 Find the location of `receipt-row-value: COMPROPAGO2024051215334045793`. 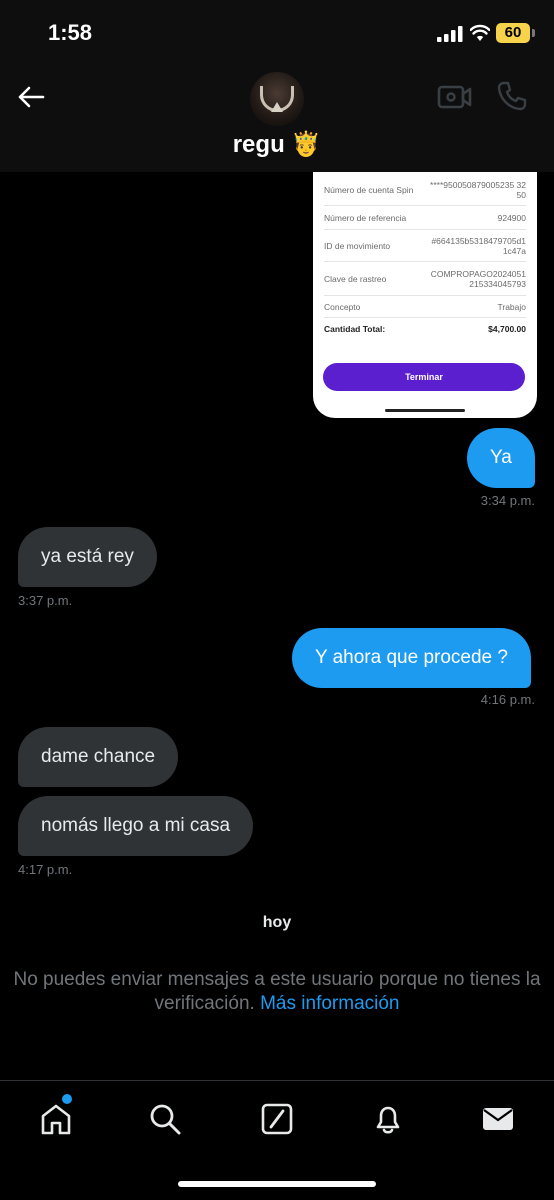

receipt-row-value: COMPROPAGO2024051215334045793 is located at coordinates (478, 278).